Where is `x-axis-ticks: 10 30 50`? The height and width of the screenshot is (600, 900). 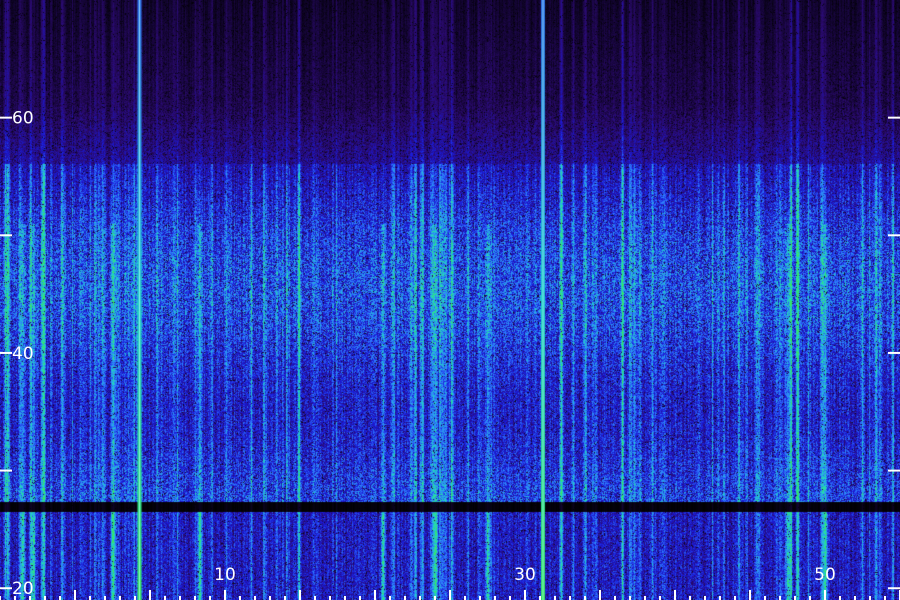
x-axis-ticks: 10 30 50 is located at coordinates (450, 582).